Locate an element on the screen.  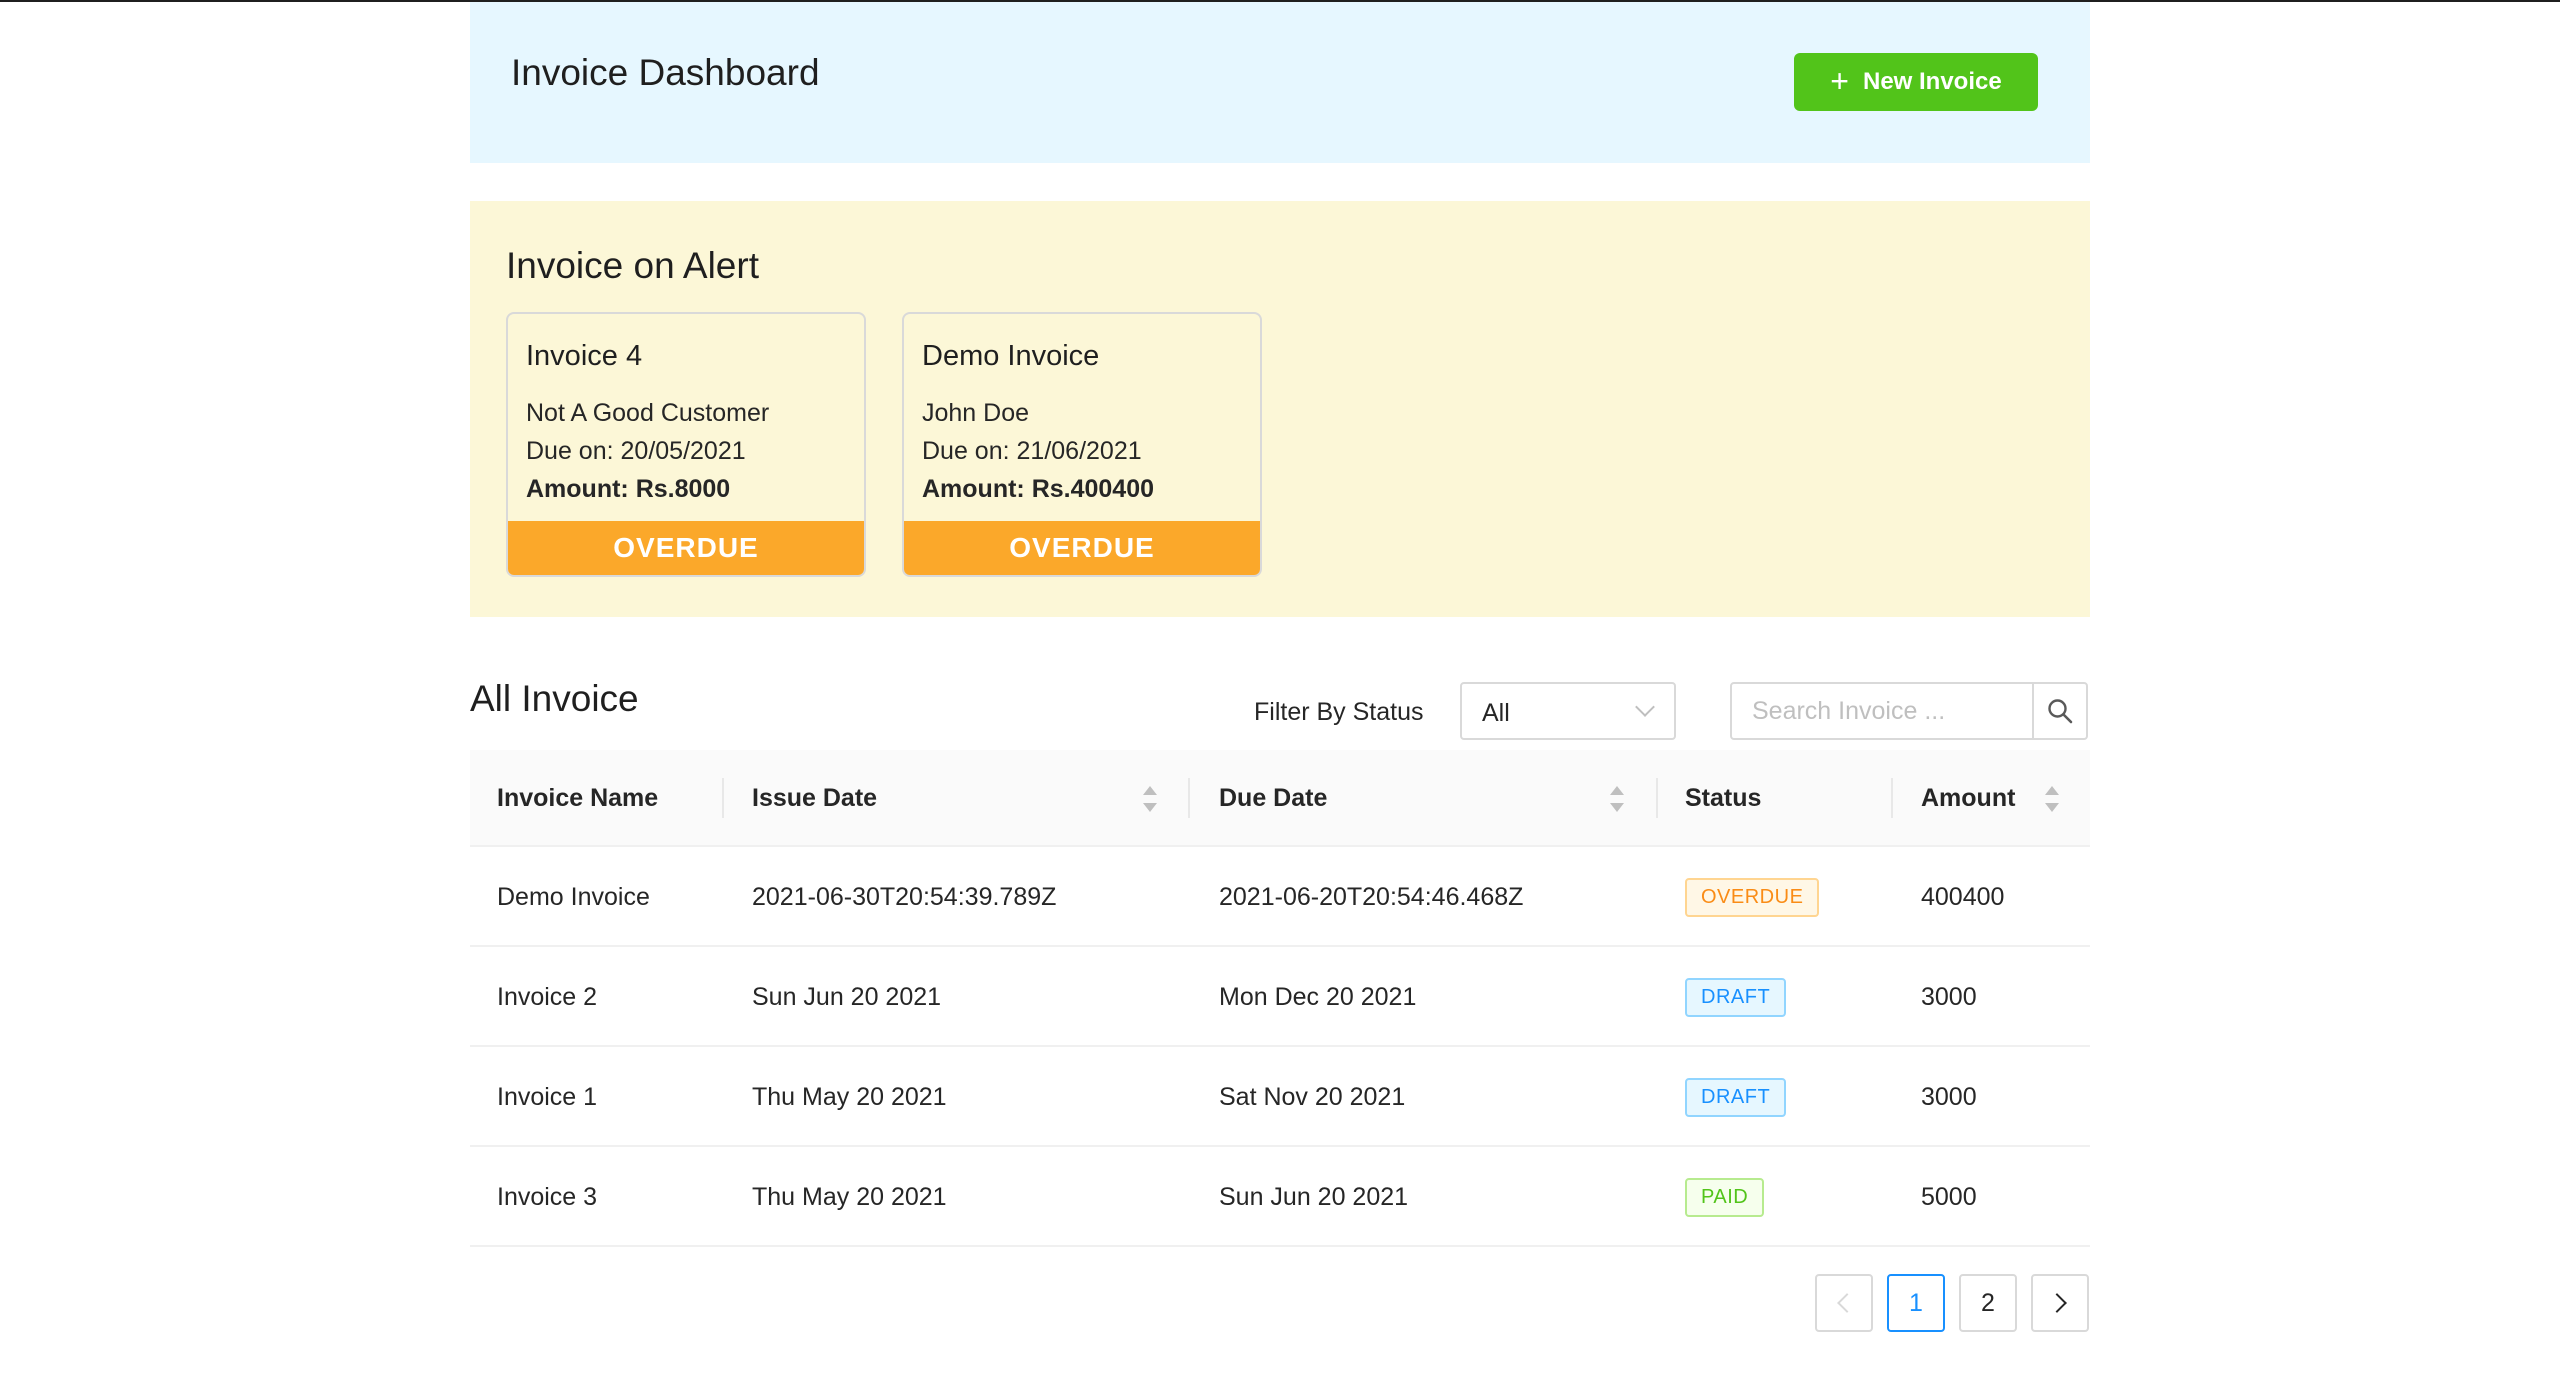
search-icon is located at coordinates (2060, 711).